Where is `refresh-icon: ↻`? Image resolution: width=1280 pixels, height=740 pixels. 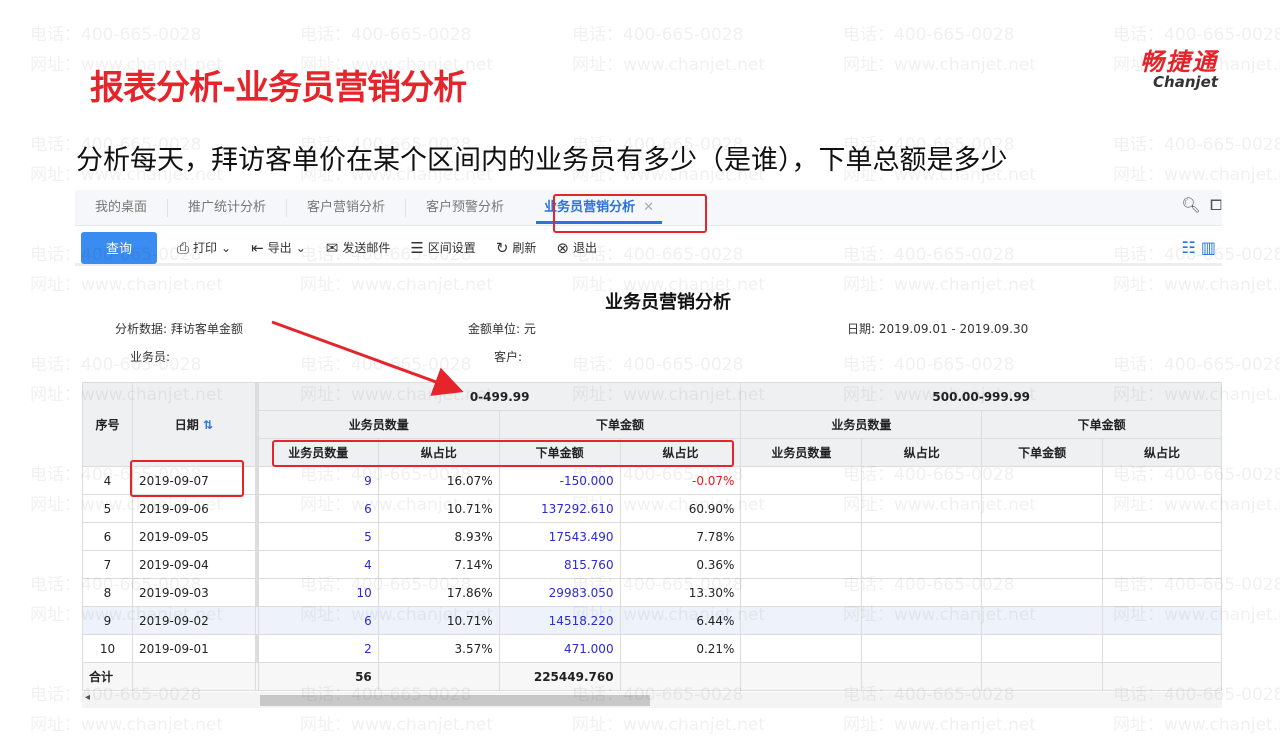 refresh-icon: ↻ is located at coordinates (502, 247).